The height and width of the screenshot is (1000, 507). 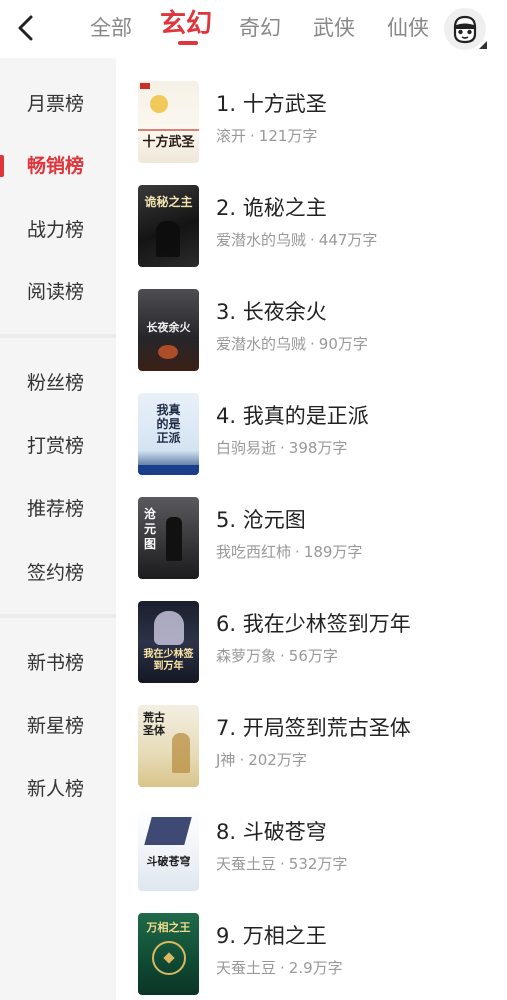 I want to click on book-item: 长夜余火 3. 长夜余火 爱潜水的乌贼 · 90万字, so click(x=311, y=318).